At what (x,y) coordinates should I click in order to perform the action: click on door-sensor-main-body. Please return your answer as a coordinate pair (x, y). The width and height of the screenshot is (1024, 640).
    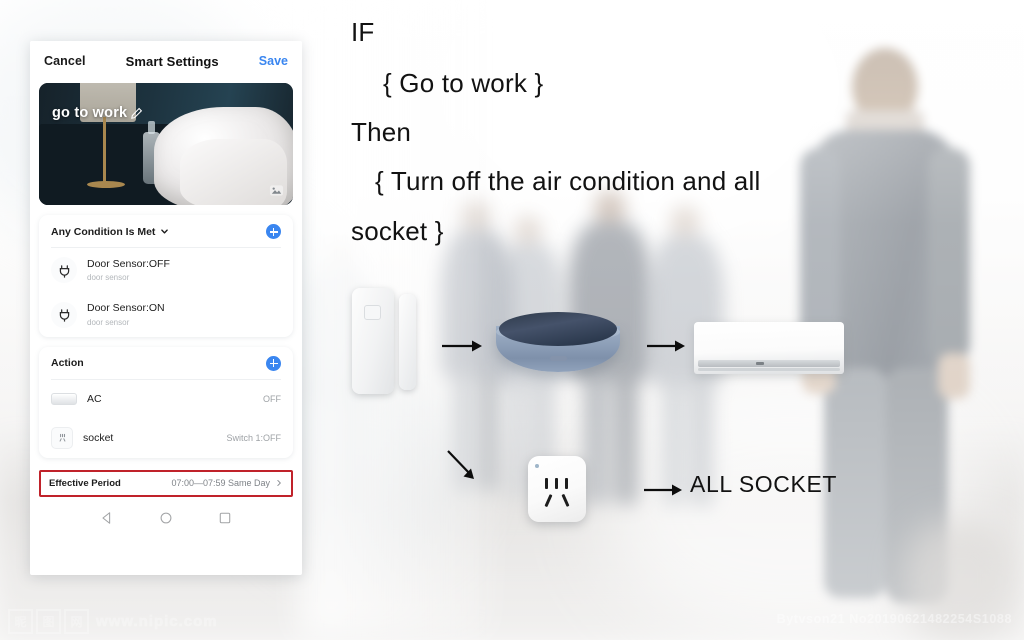
    Looking at the image, I should click on (373, 341).